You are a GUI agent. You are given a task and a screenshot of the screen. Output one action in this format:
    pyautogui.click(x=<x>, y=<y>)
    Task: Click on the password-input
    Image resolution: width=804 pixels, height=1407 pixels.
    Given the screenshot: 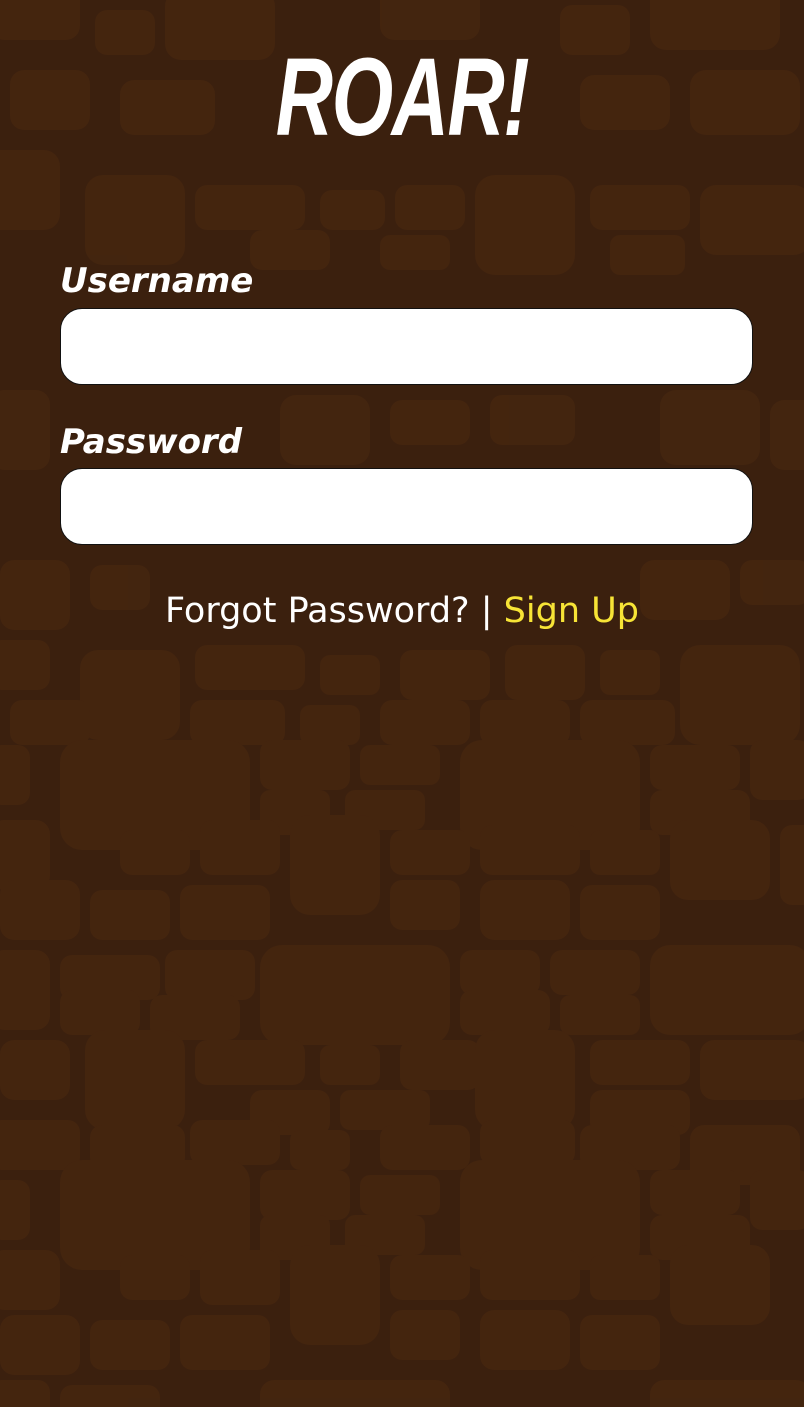 What is the action you would take?
    pyautogui.click(x=406, y=506)
    